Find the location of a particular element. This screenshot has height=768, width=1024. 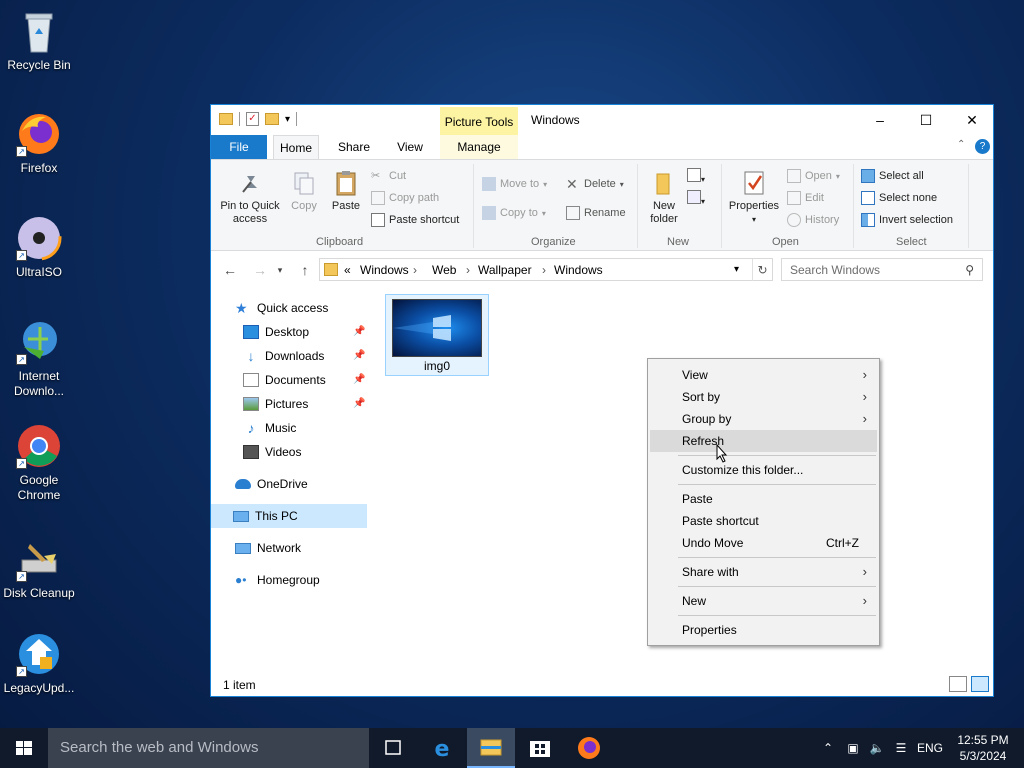

nav-network: Network is located at coordinates (268, 548).